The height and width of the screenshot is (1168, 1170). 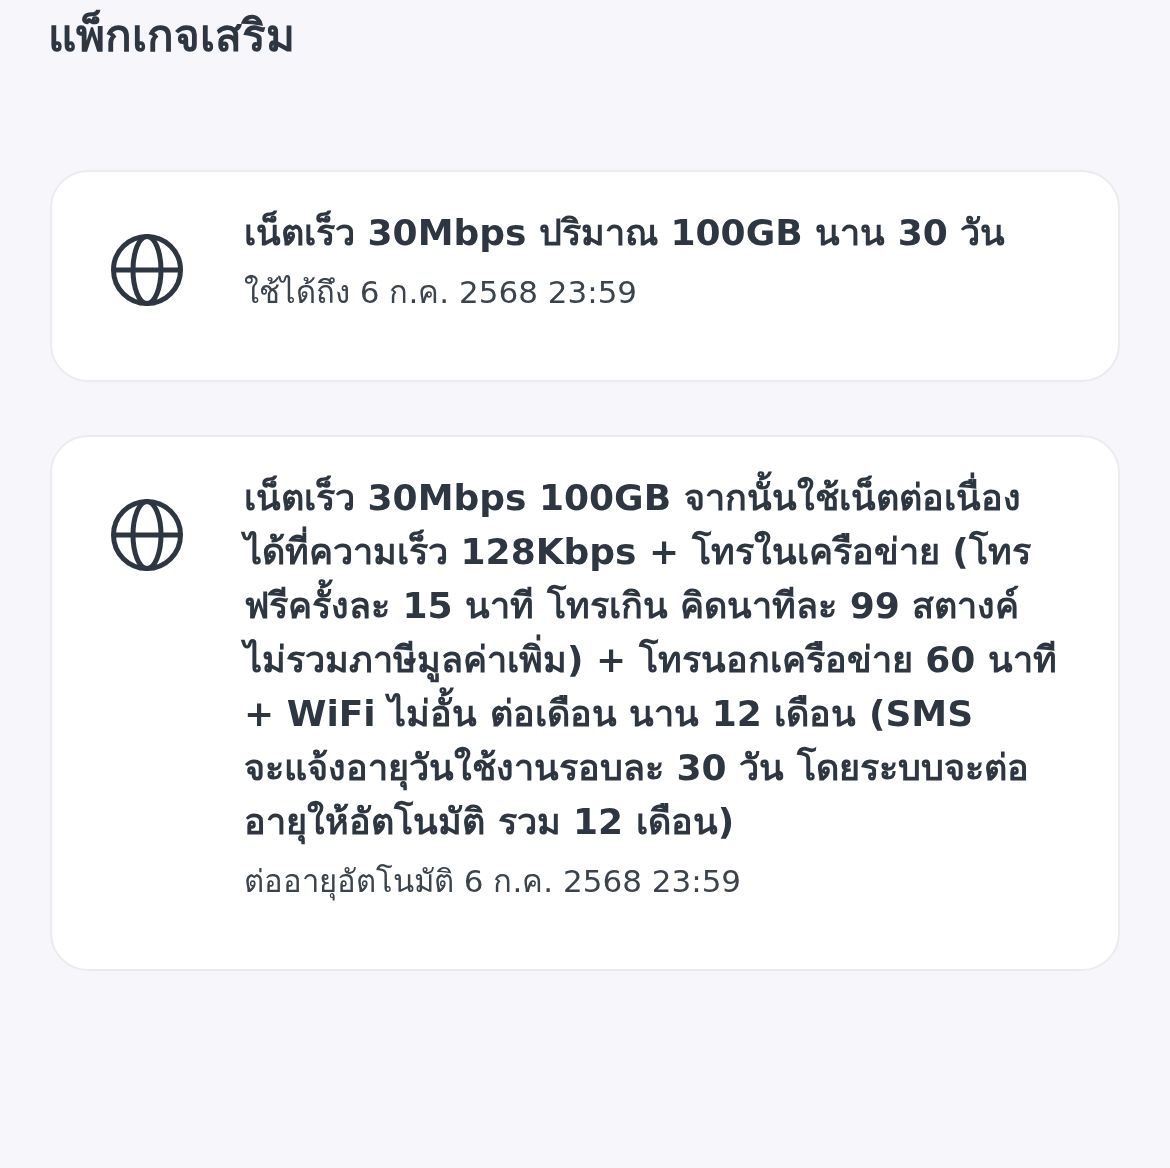 What do you see at coordinates (493, 882) in the screenshot?
I see `package-validity: ต่ออายุอัตโนมัติ 6 ก.ค. 2568 23:59` at bounding box center [493, 882].